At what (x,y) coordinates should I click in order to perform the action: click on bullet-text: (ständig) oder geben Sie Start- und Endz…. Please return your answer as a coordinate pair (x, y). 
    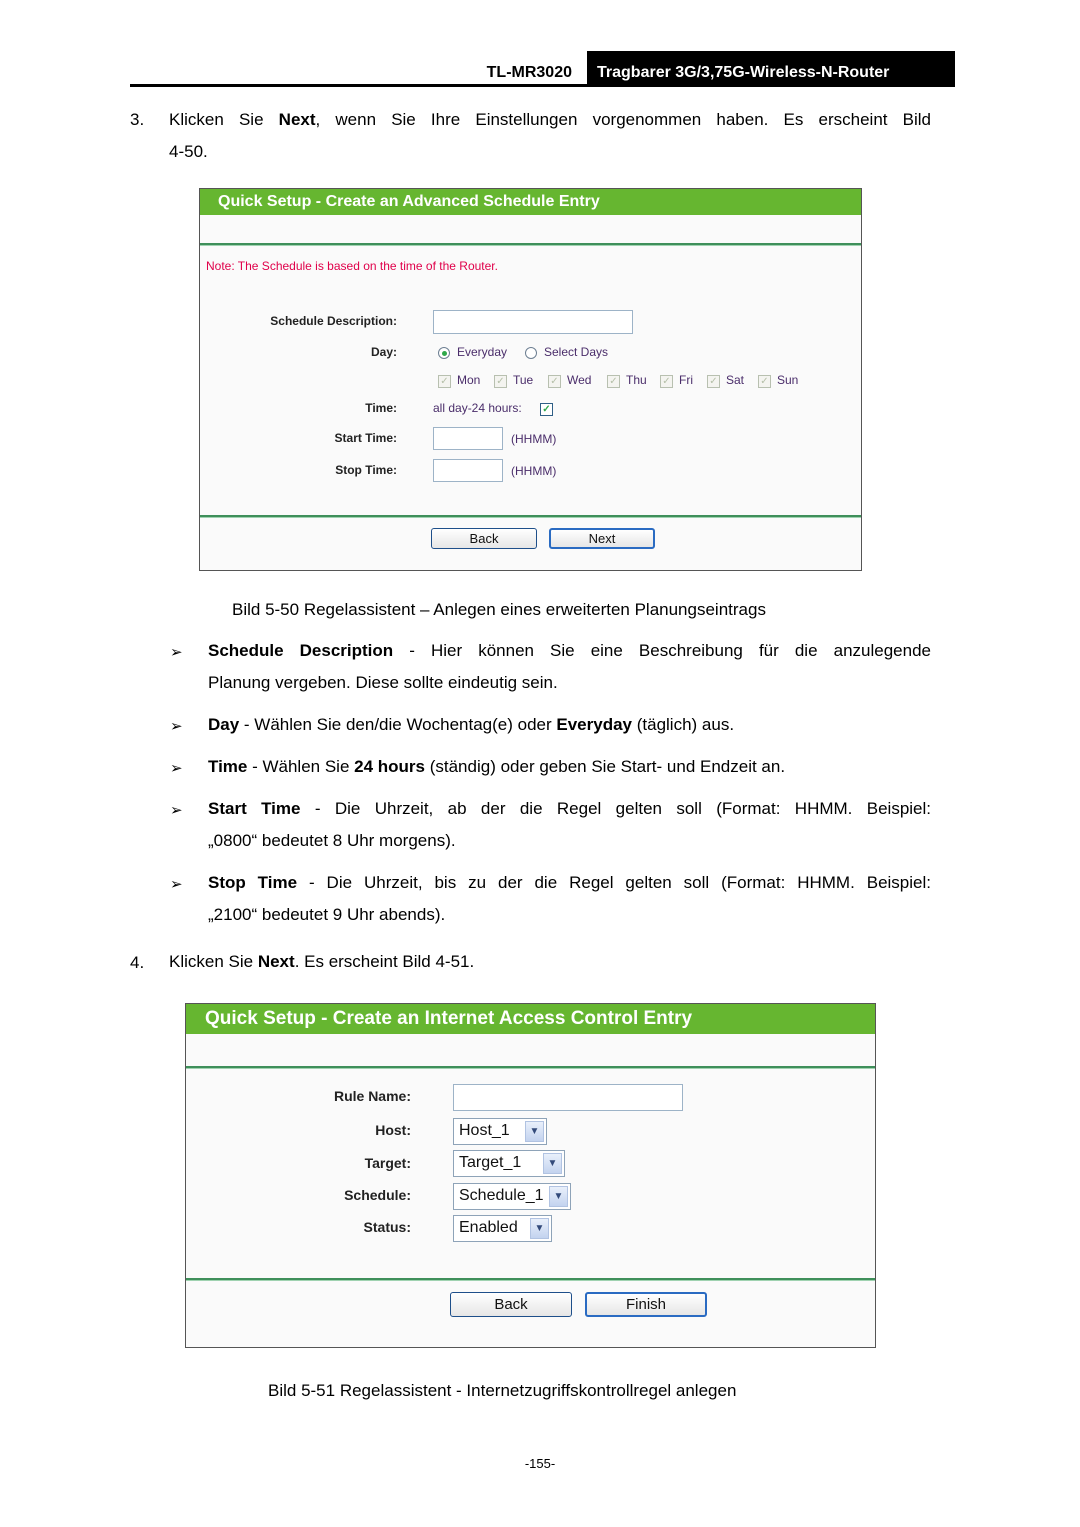
    Looking at the image, I should click on (605, 766).